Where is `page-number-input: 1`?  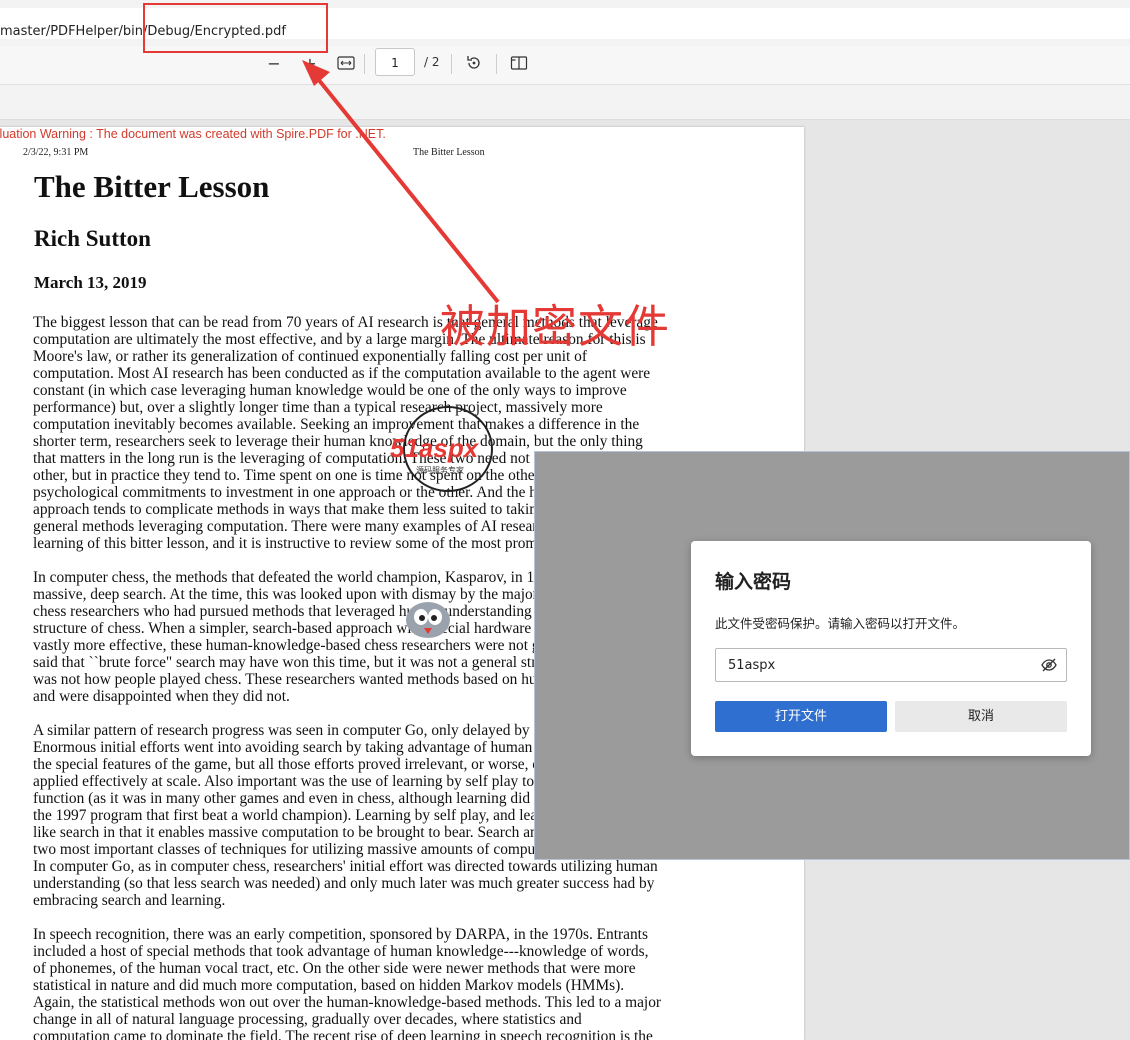
page-number-input: 1 is located at coordinates (395, 62).